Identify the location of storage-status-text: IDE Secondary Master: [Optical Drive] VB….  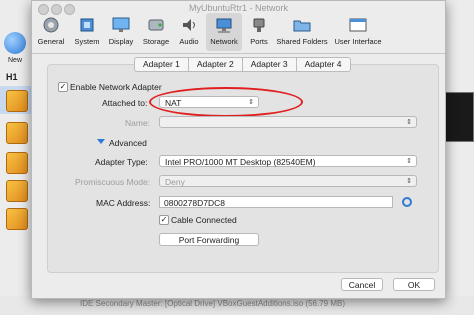
(212, 303).